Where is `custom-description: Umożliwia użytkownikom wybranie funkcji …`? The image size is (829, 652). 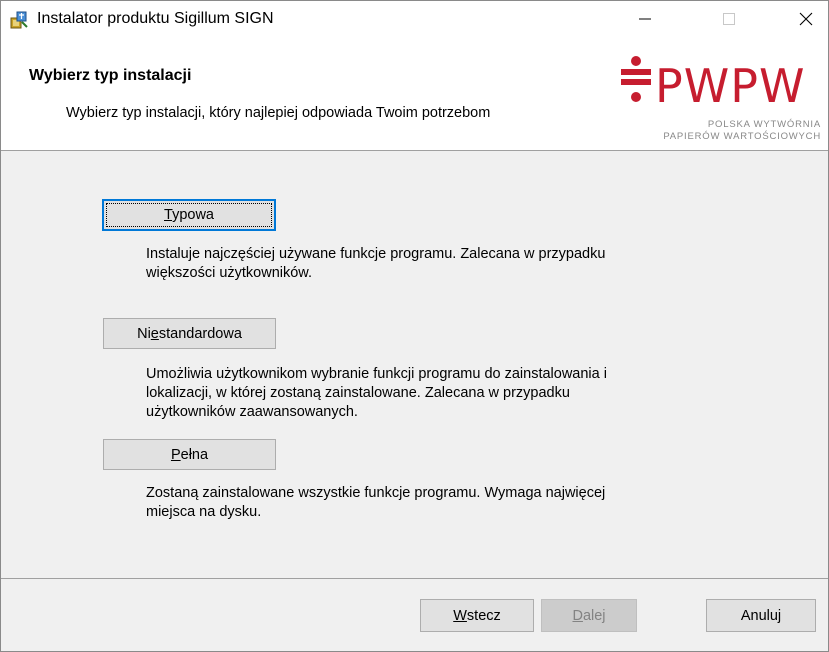
custom-description: Umożliwia użytkownikom wybranie funkcji … is located at coordinates (376, 393).